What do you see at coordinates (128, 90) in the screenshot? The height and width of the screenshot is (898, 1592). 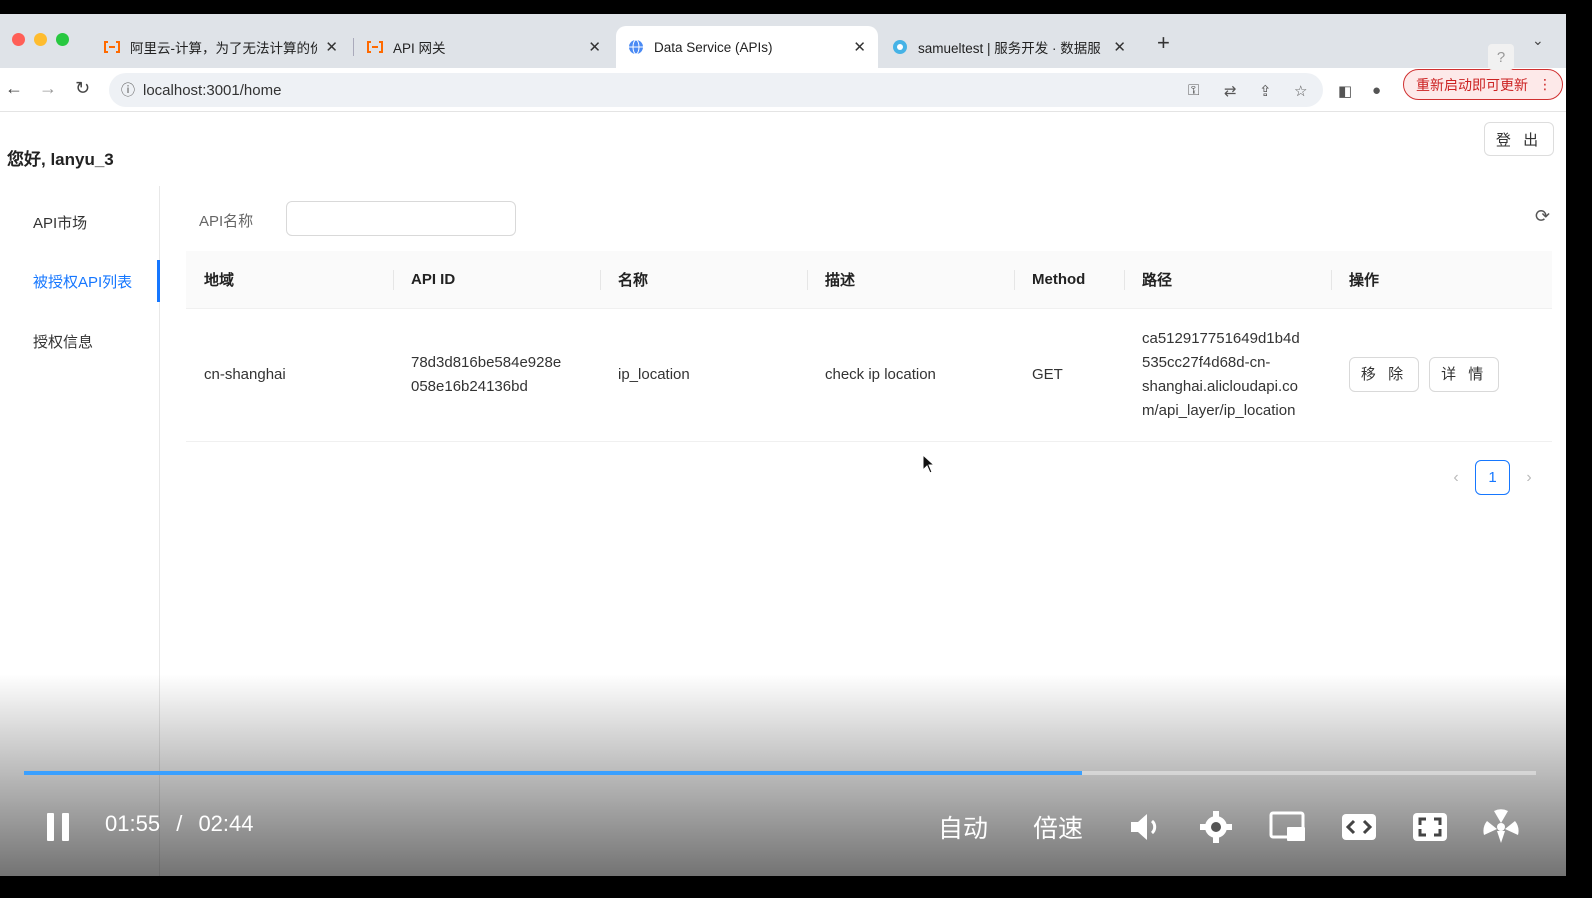 I see `site-info-icon: ⓘ` at bounding box center [128, 90].